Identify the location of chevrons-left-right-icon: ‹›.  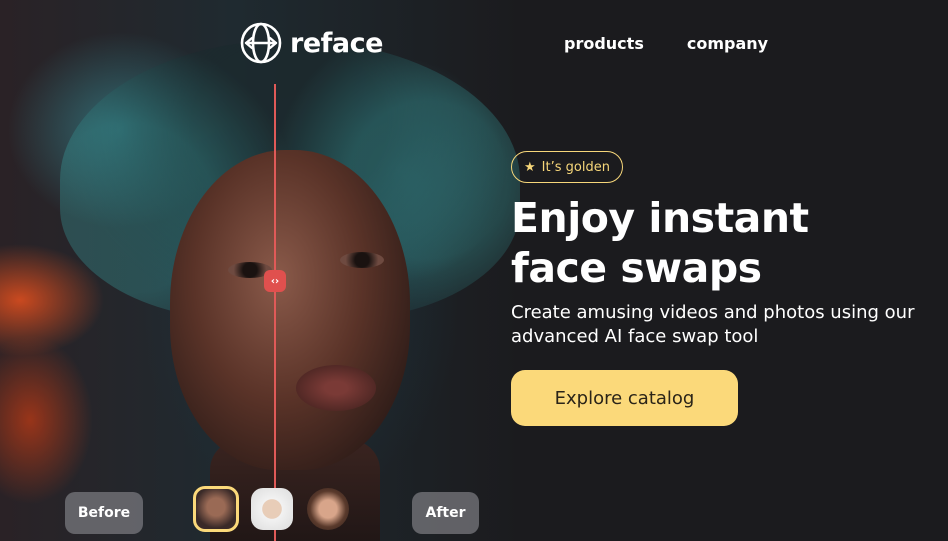
(275, 281).